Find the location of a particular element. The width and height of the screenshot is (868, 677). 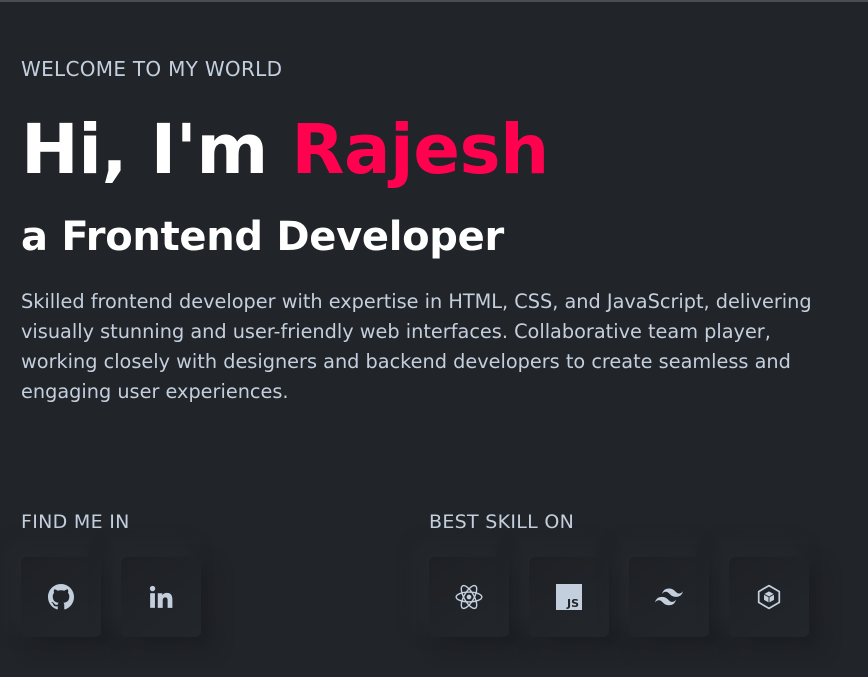

skill-icons: JS is located at coordinates (619, 597).